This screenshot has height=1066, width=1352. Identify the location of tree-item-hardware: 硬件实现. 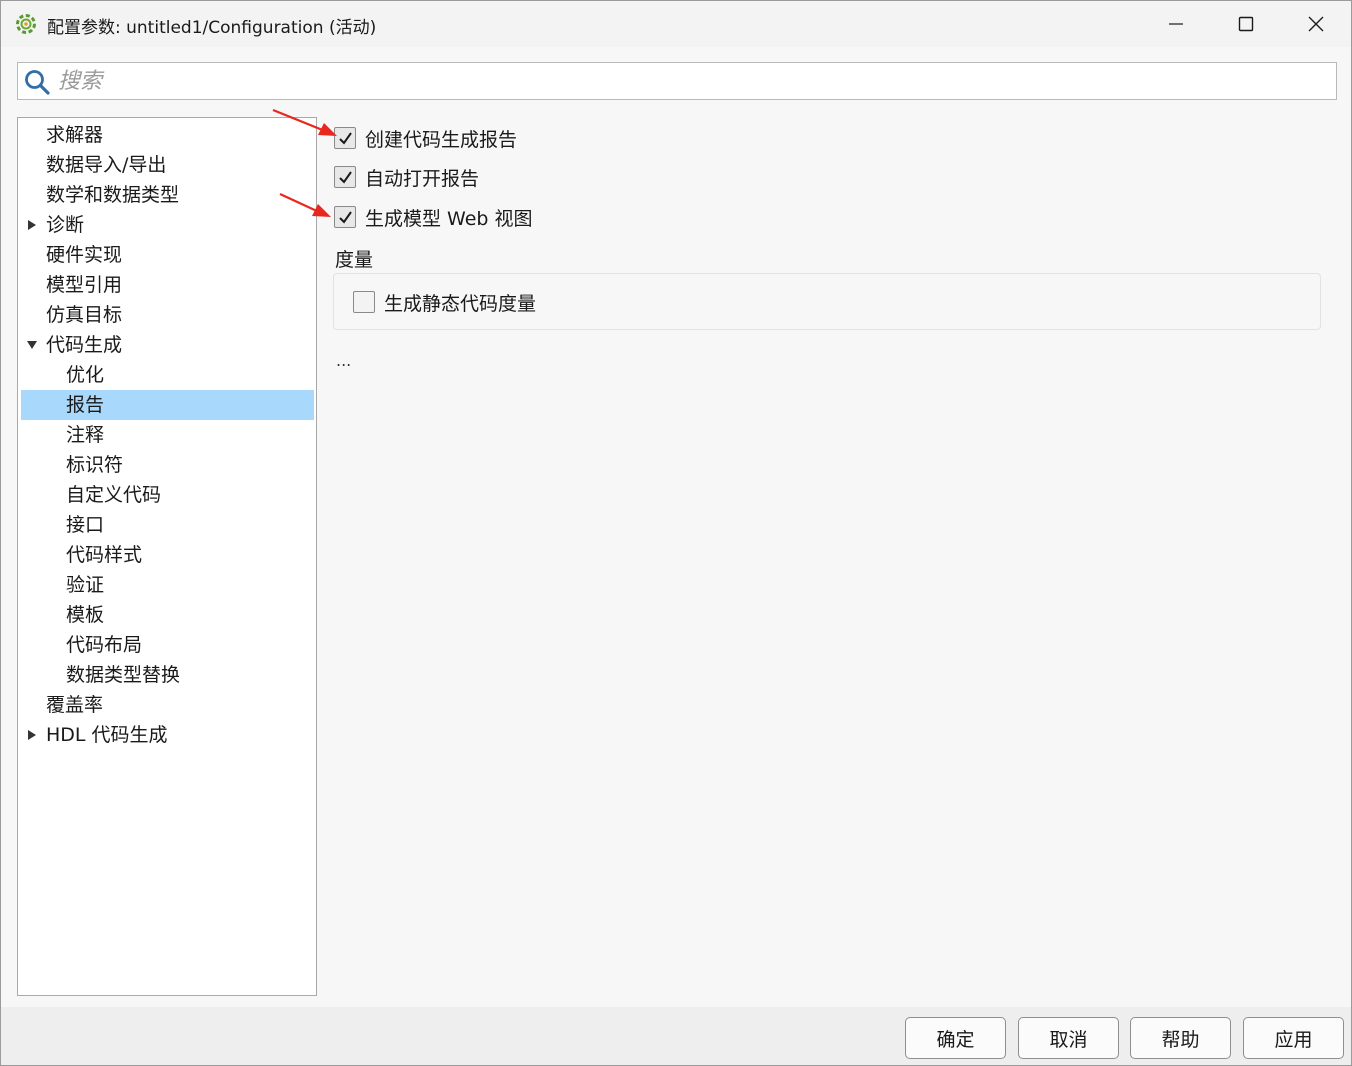
(167, 255).